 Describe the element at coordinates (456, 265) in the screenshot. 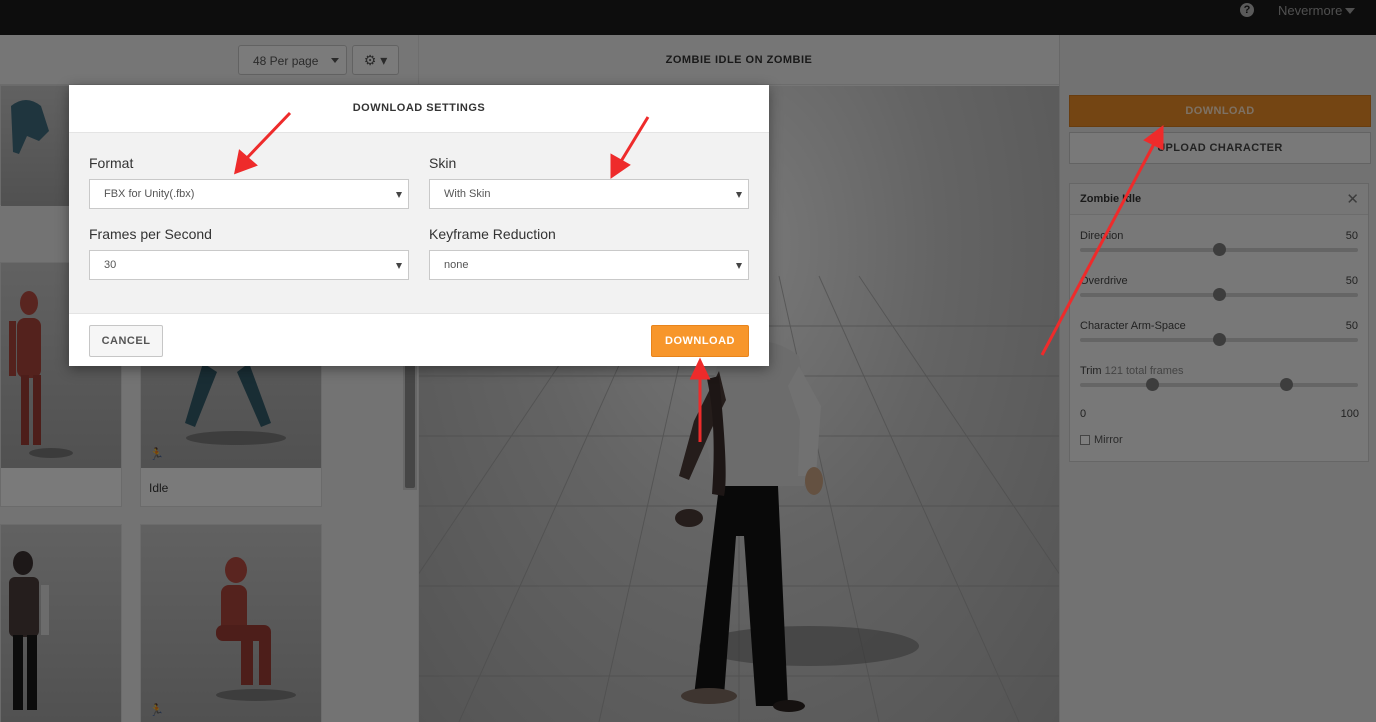

I see `keyframe-reduction-value: none` at that location.